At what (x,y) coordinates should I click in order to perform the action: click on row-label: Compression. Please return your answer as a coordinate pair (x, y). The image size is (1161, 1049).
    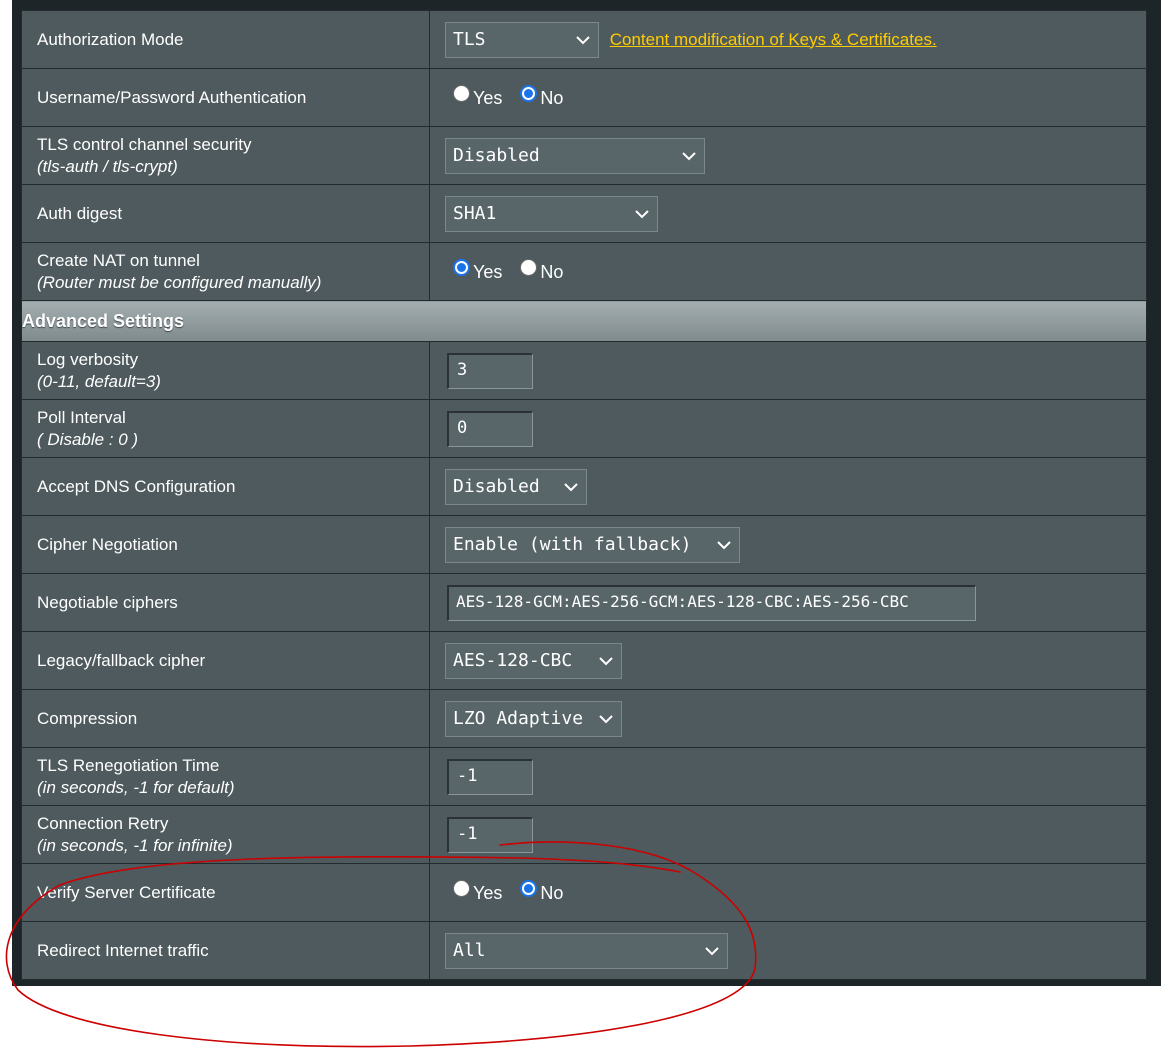
    Looking at the image, I should click on (225, 718).